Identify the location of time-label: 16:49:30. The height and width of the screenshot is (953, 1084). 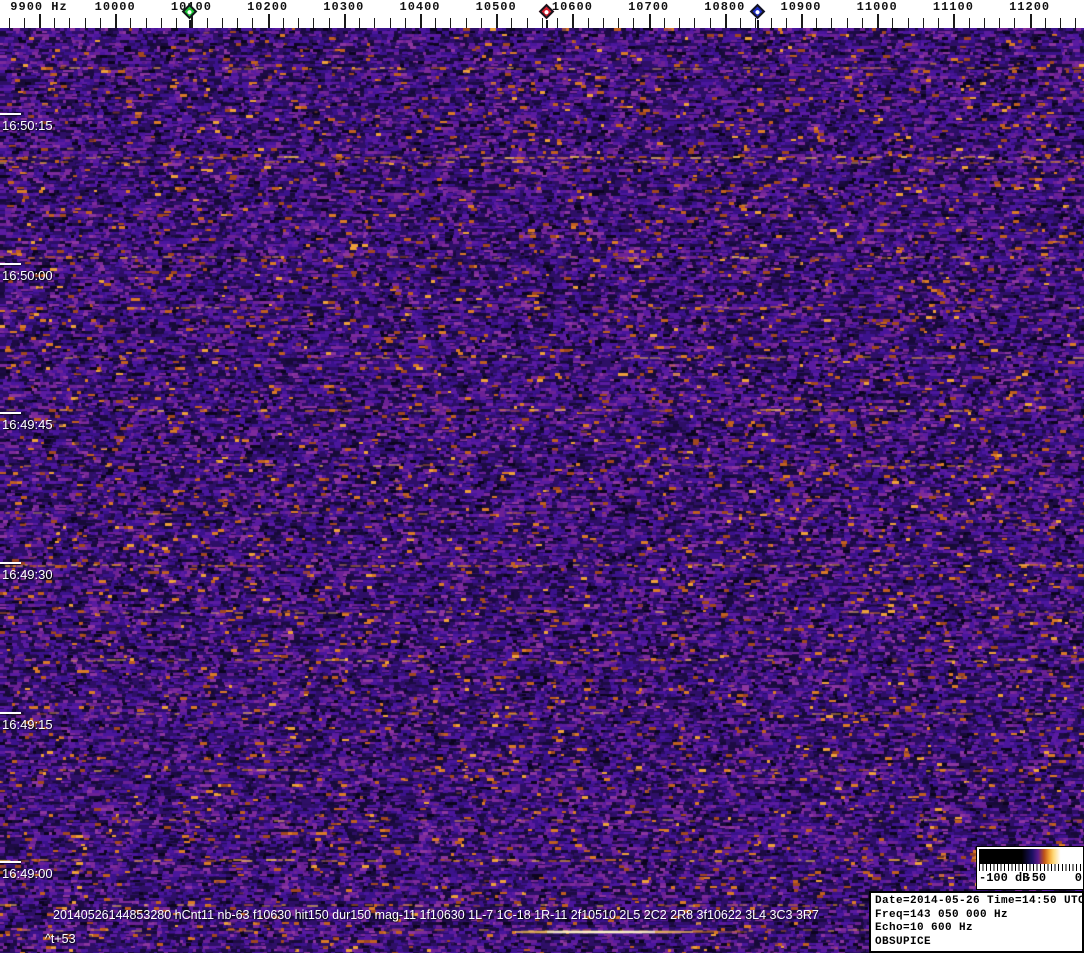
(27, 574).